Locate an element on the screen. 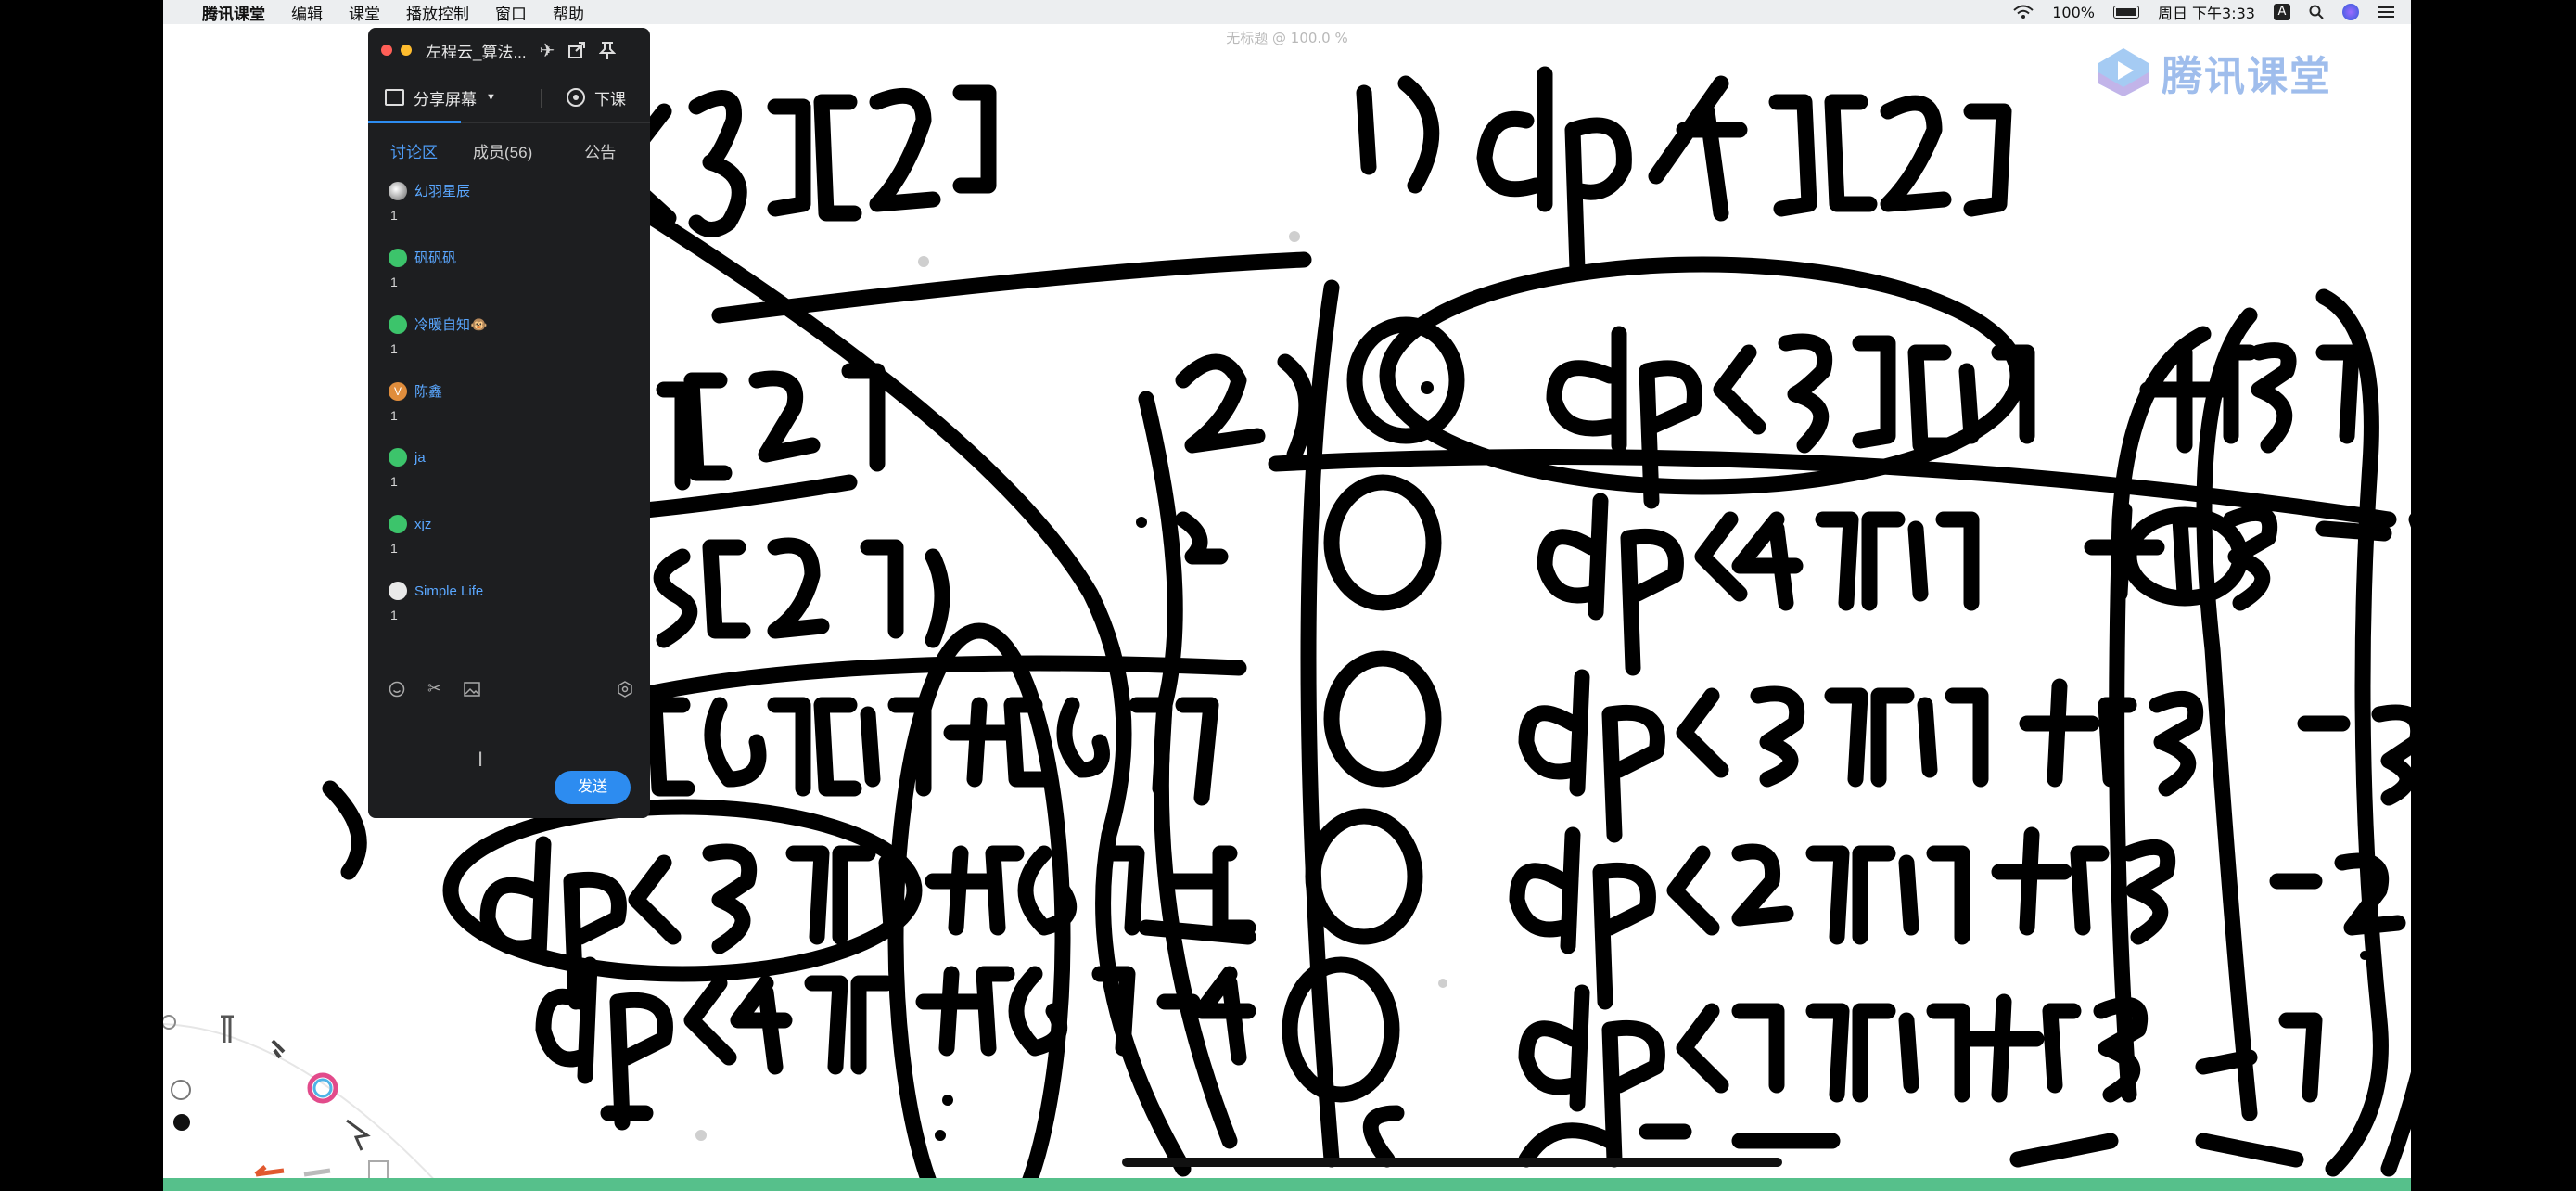 This screenshot has height=1191, width=2576. list-item: ja 1 is located at coordinates (519, 477).